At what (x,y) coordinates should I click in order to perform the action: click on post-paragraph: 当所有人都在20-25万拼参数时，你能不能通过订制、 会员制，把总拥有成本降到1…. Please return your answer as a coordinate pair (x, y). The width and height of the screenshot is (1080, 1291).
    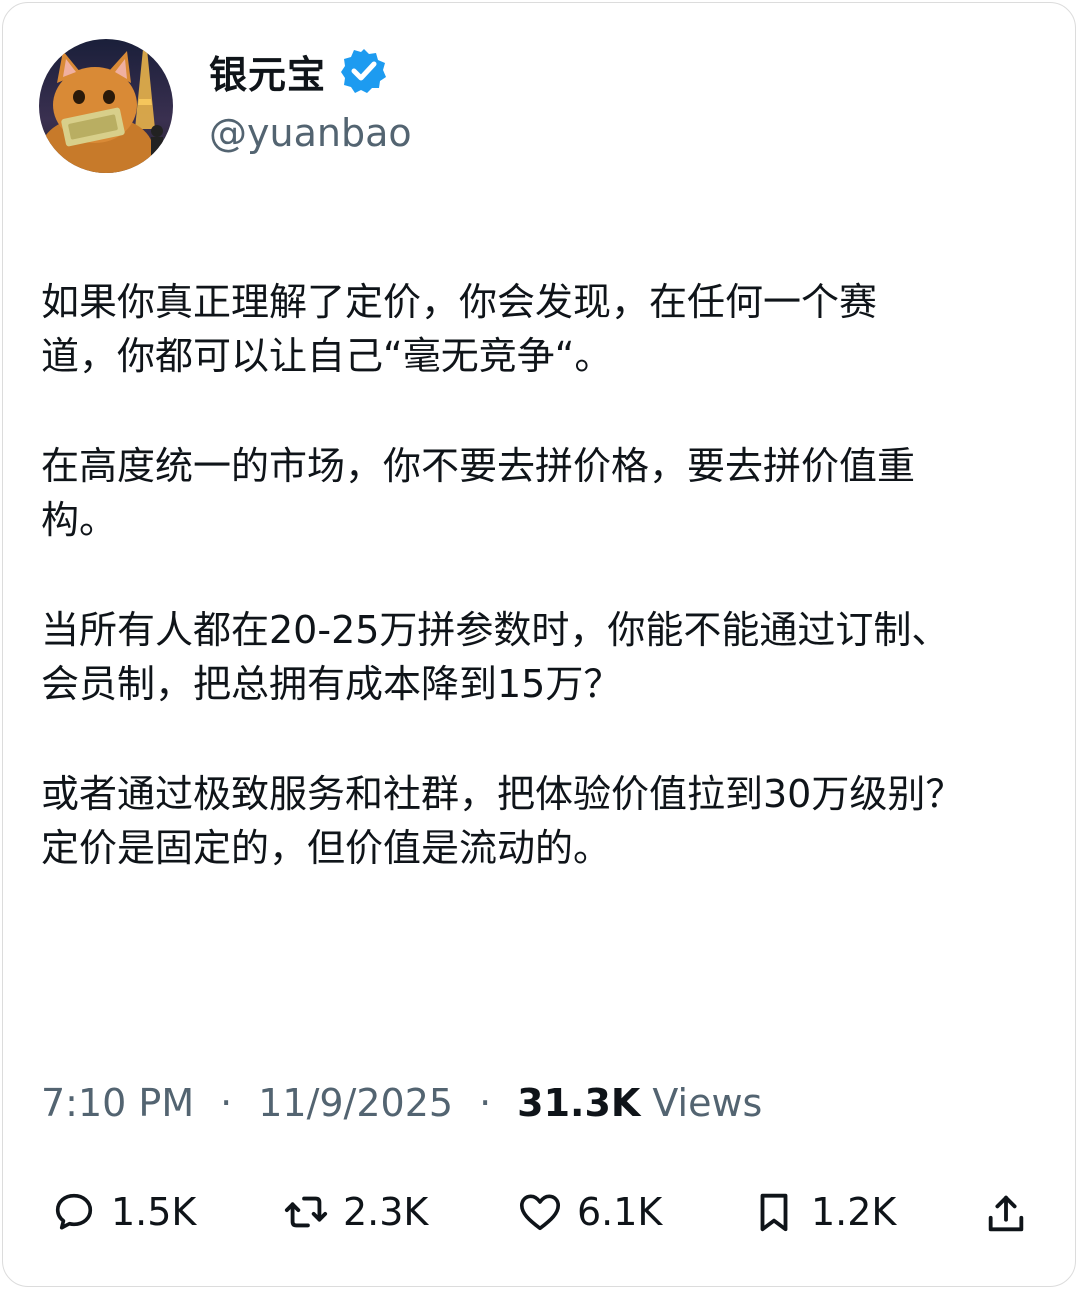
    Looking at the image, I should click on (546, 657).